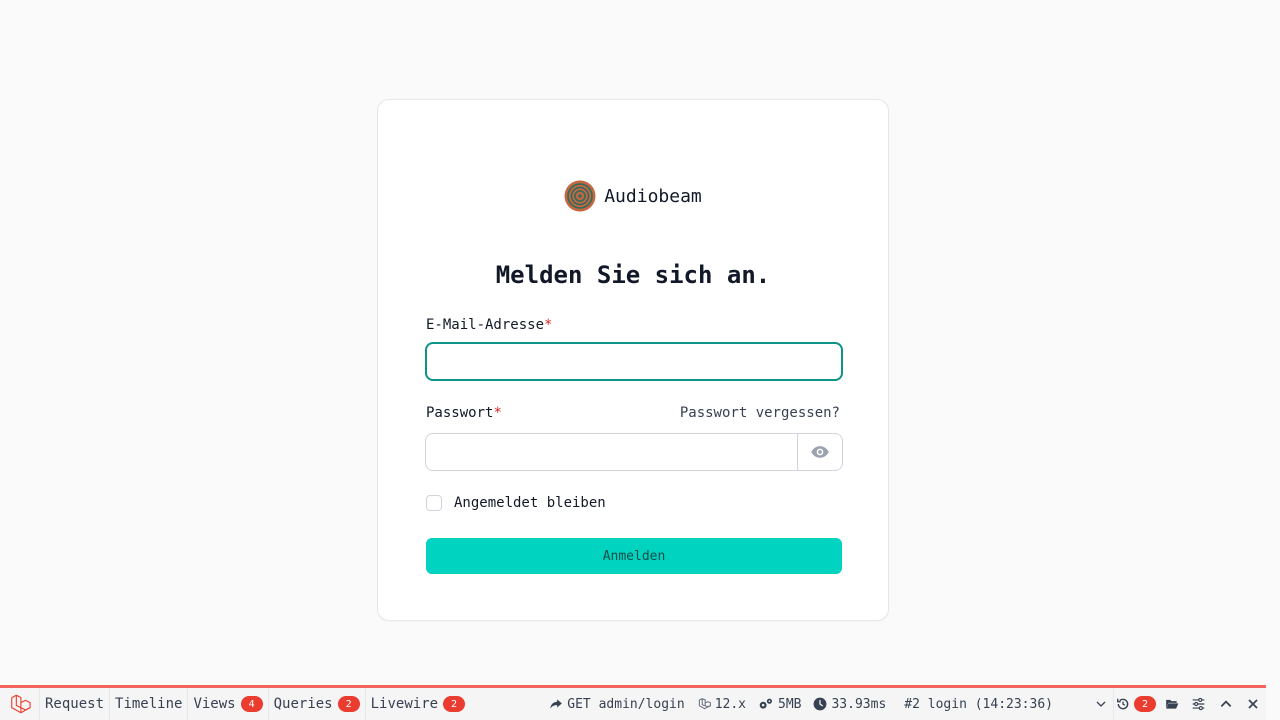  Describe the element at coordinates (489, 325) in the screenshot. I see `email-label: E-Mail-Adresse*` at that location.